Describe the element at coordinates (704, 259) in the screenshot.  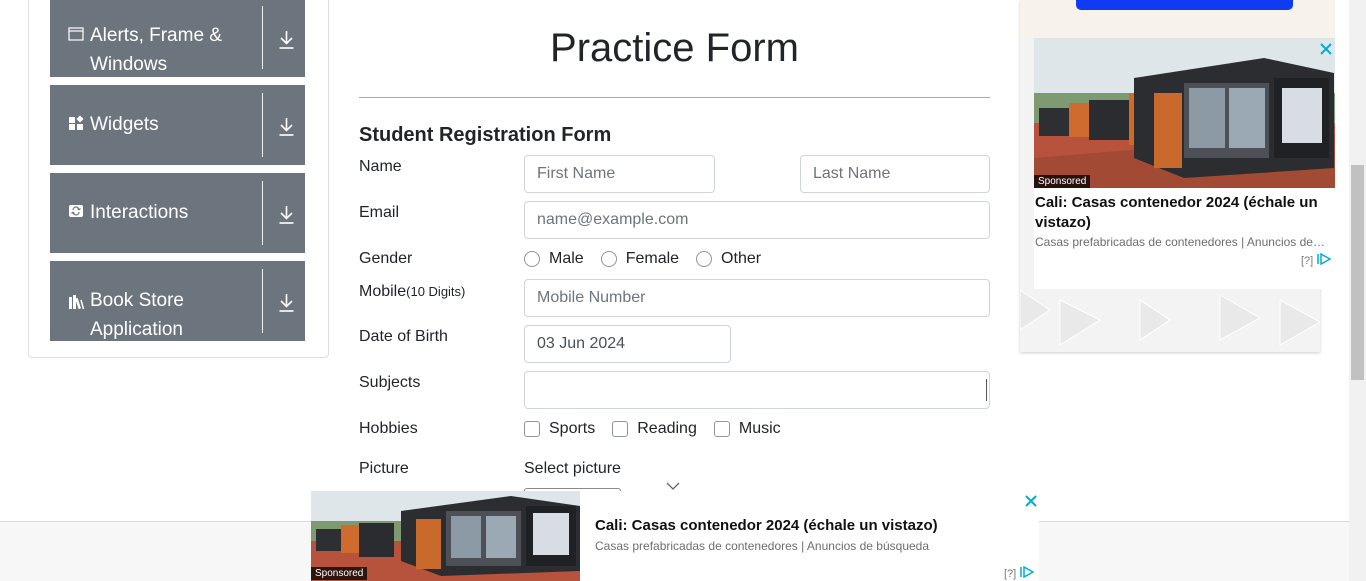
I see `other-radio` at that location.